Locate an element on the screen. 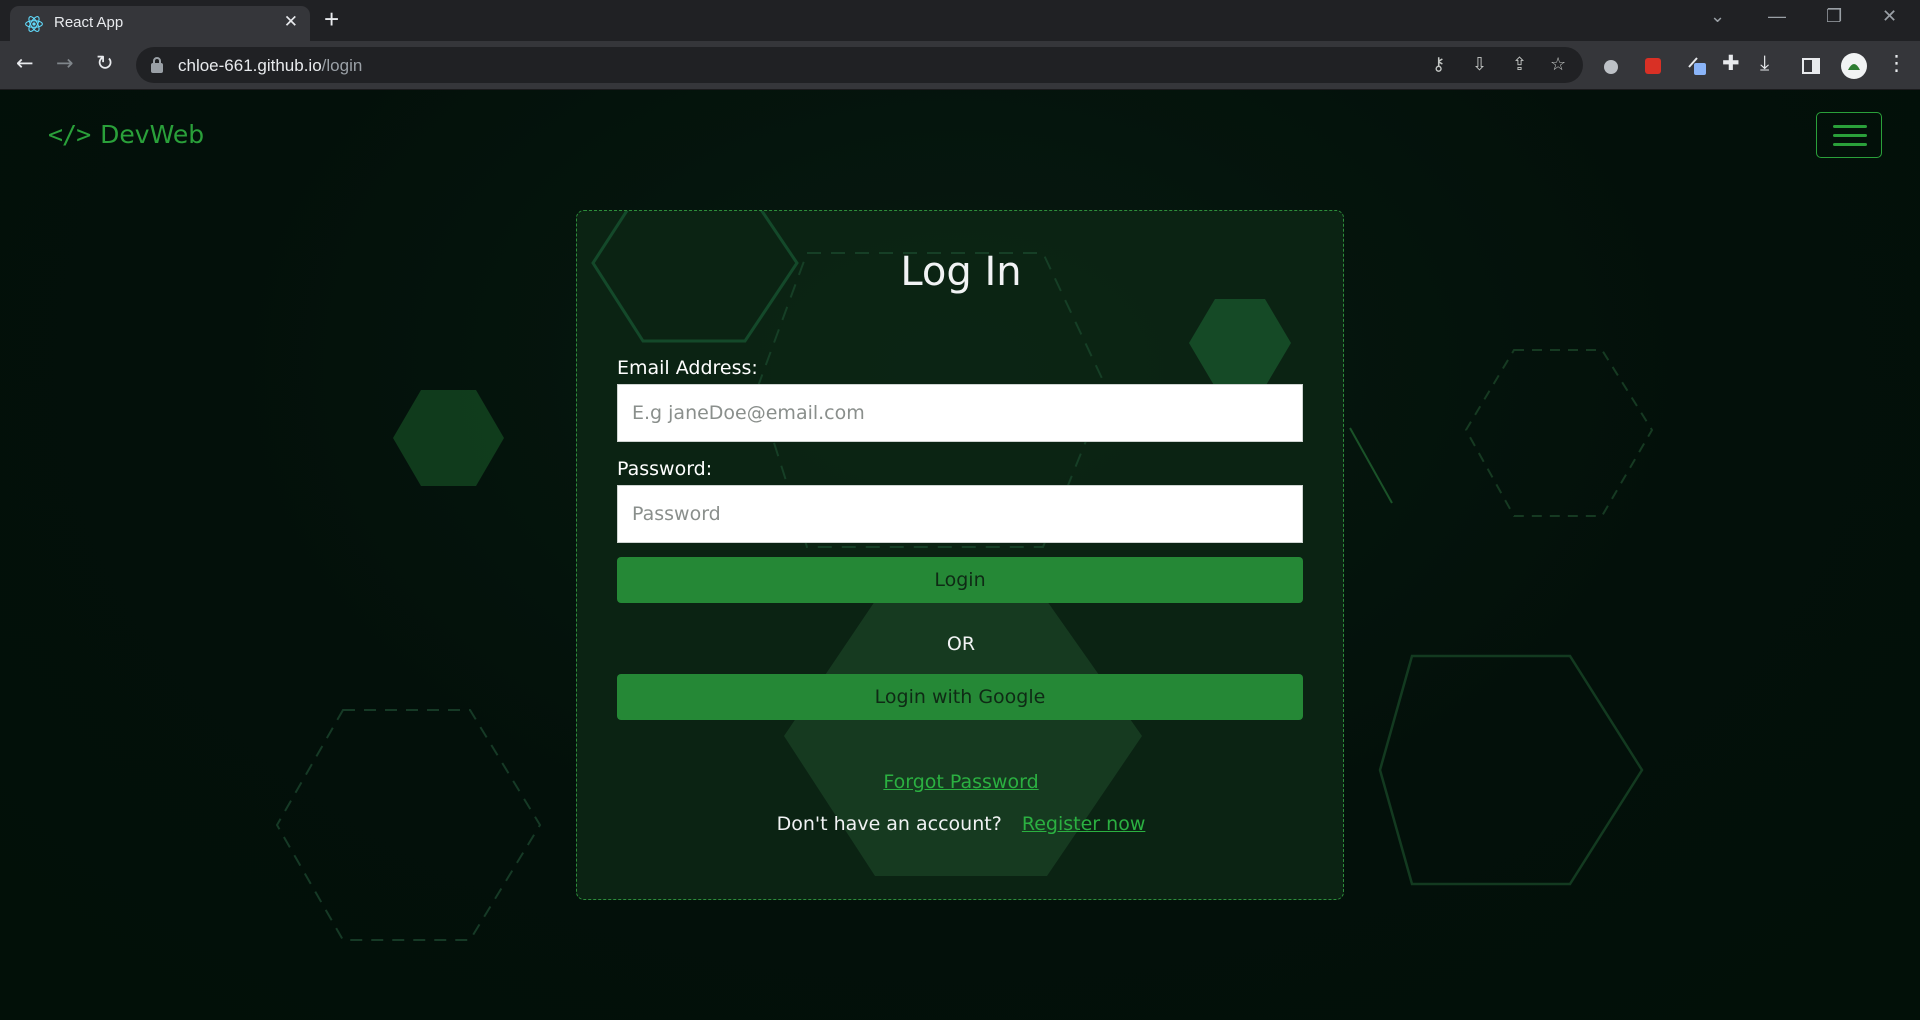 The width and height of the screenshot is (1920, 1020). url-text: chloe-661.github.io/login is located at coordinates (270, 66).